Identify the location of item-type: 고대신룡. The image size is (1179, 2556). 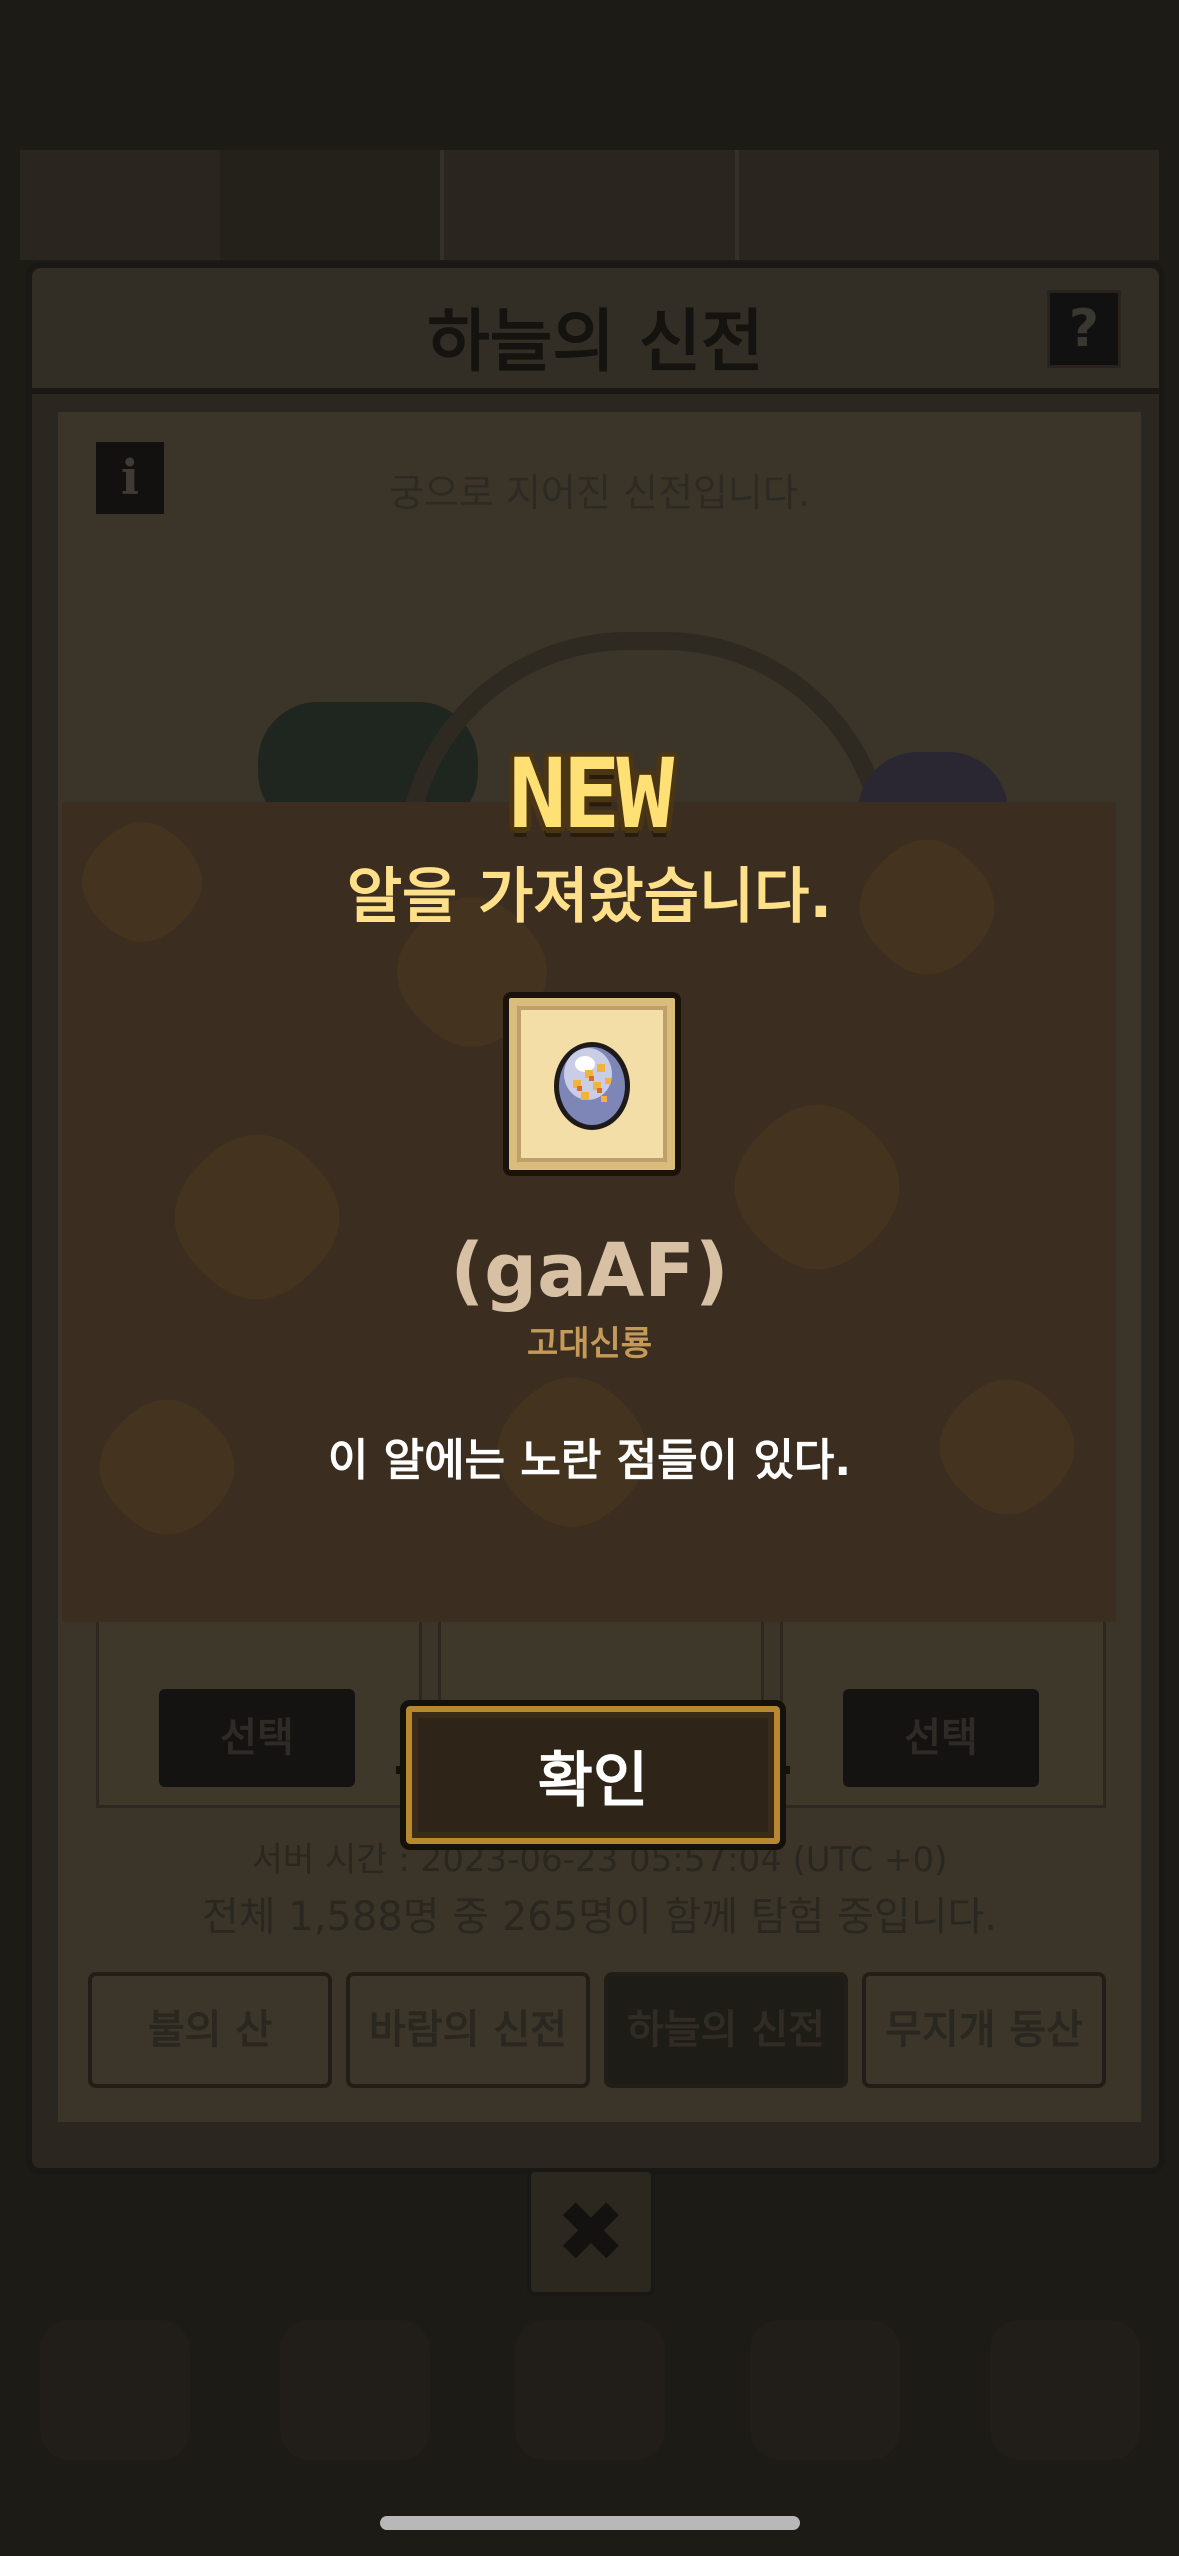
(589, 1344).